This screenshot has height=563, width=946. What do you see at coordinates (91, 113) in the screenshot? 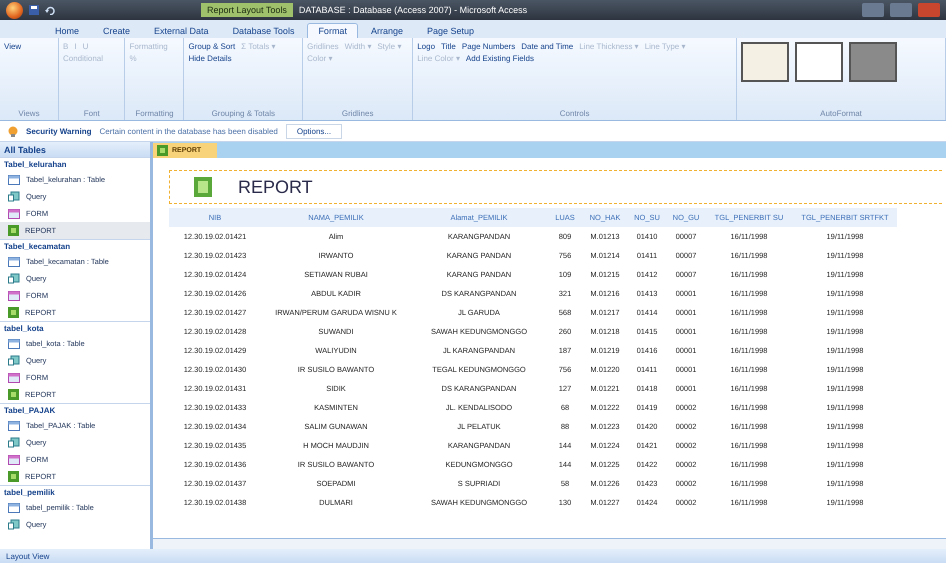
I see `group-label: Font` at bounding box center [91, 113].